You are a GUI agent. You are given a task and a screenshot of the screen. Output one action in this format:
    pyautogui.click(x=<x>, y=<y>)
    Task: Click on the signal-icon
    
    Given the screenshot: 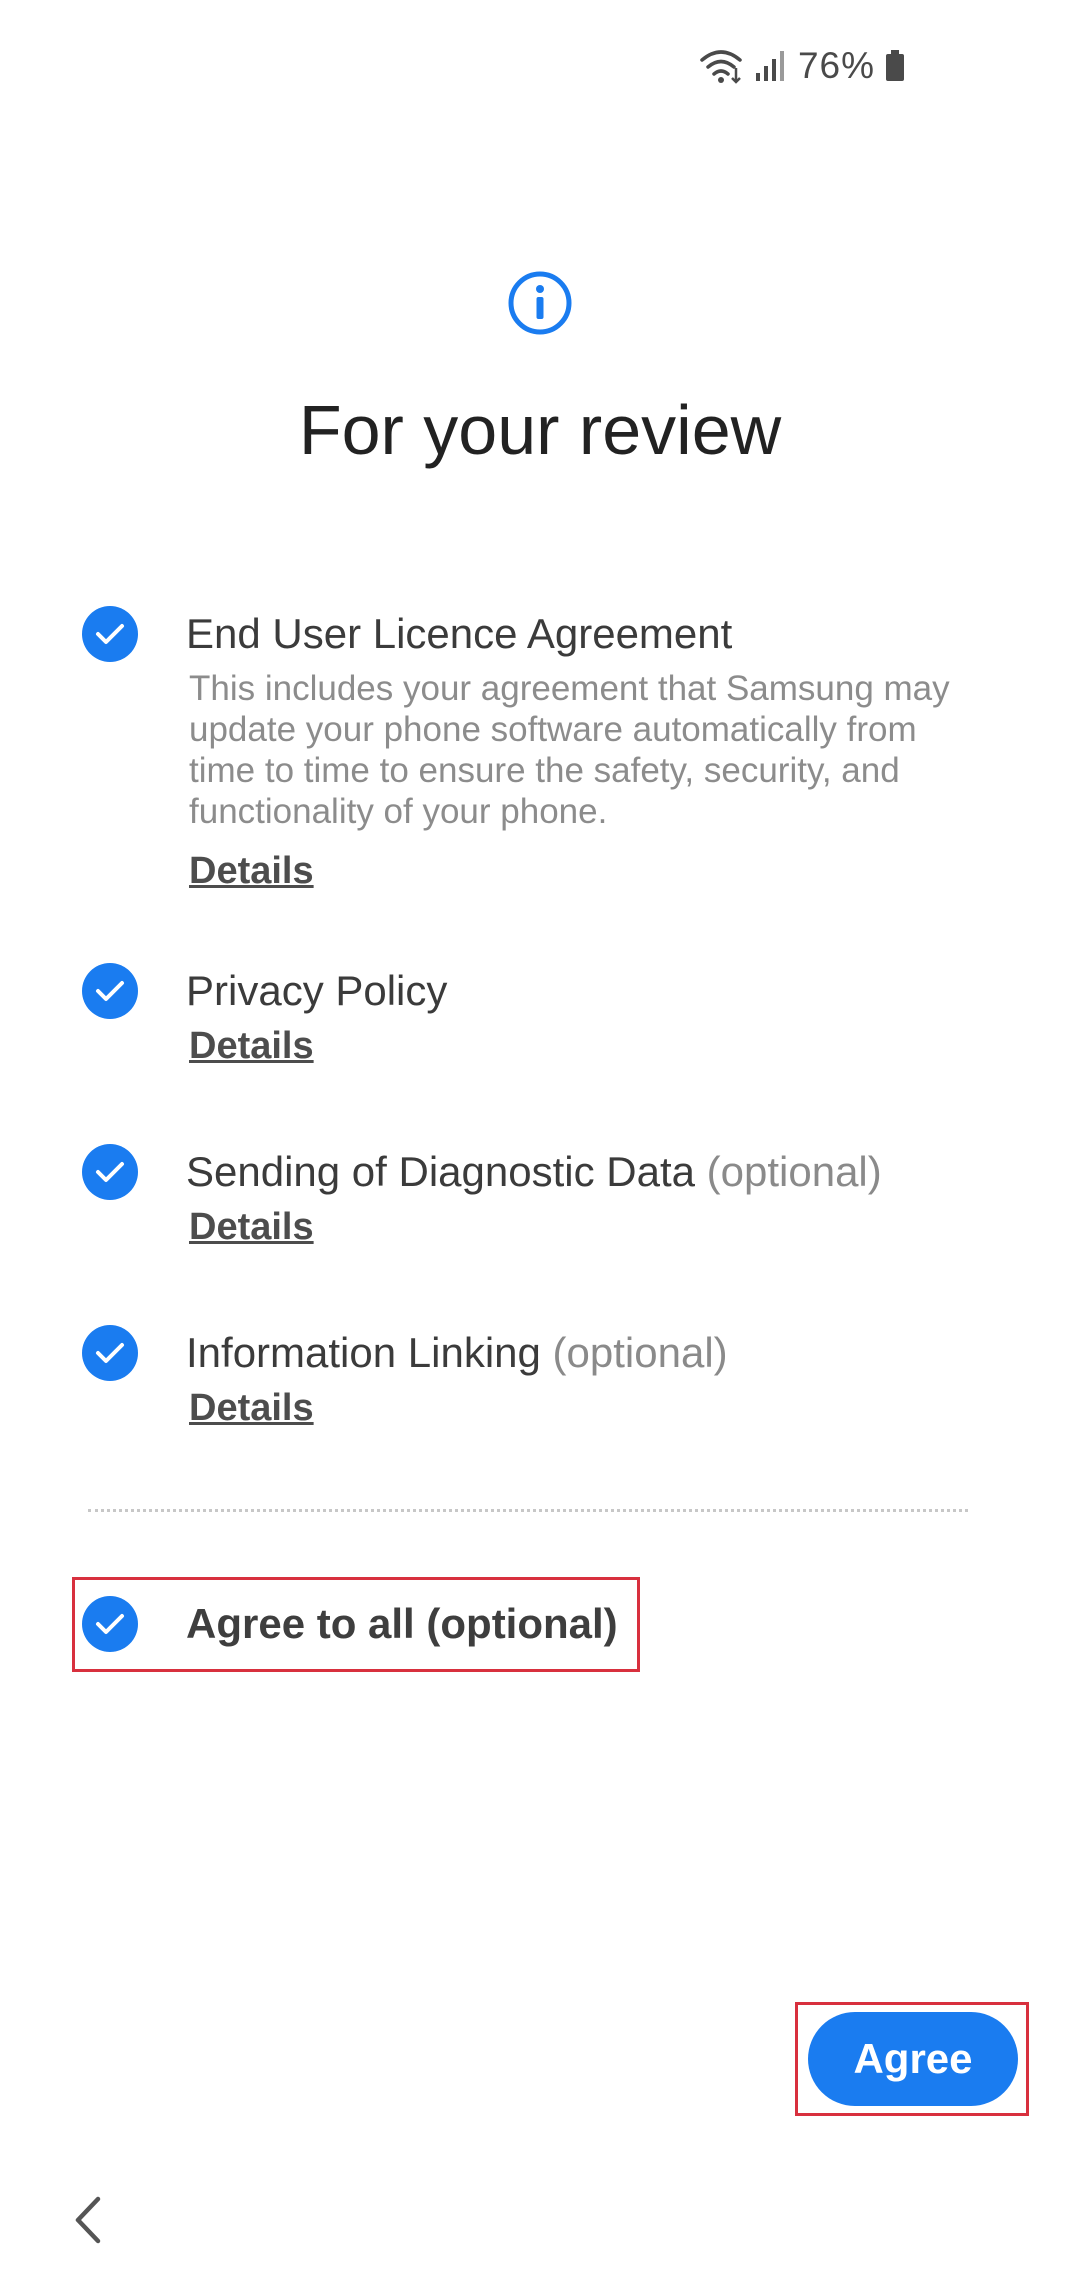 What is the action you would take?
    pyautogui.click(x=771, y=66)
    